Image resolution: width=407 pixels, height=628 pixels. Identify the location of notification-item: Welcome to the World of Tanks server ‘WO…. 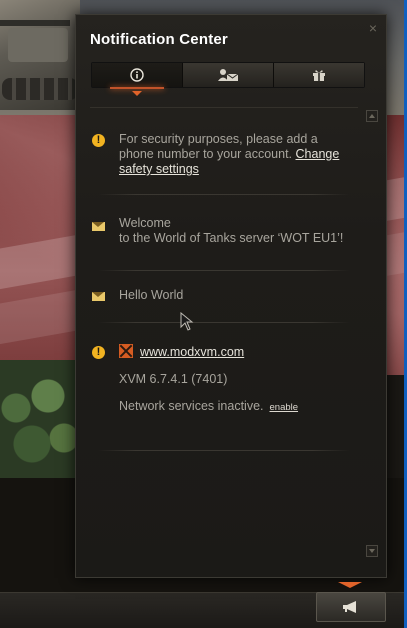
(224, 236).